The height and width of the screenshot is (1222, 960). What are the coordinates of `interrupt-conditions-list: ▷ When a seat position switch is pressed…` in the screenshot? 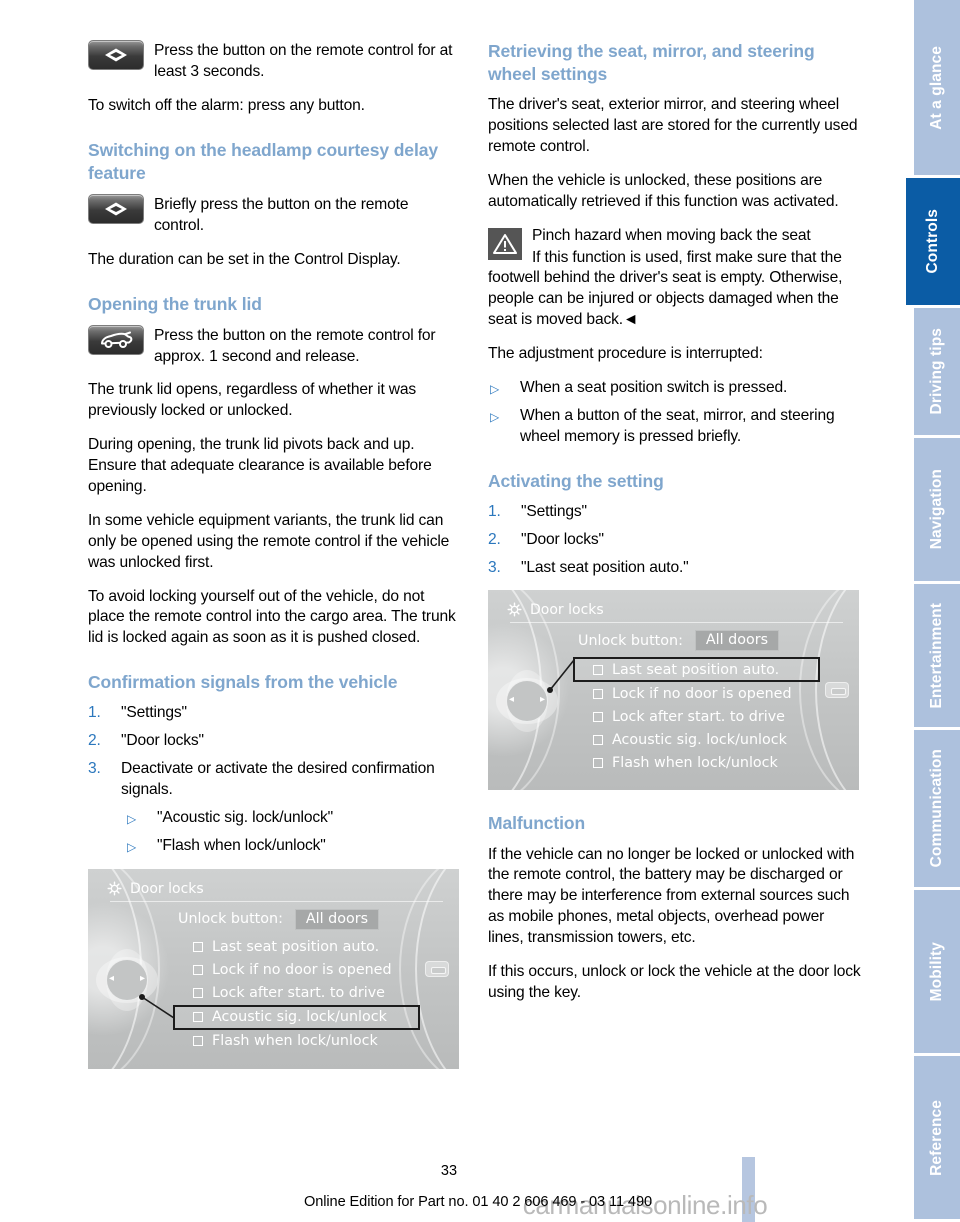 It's located at (675, 413).